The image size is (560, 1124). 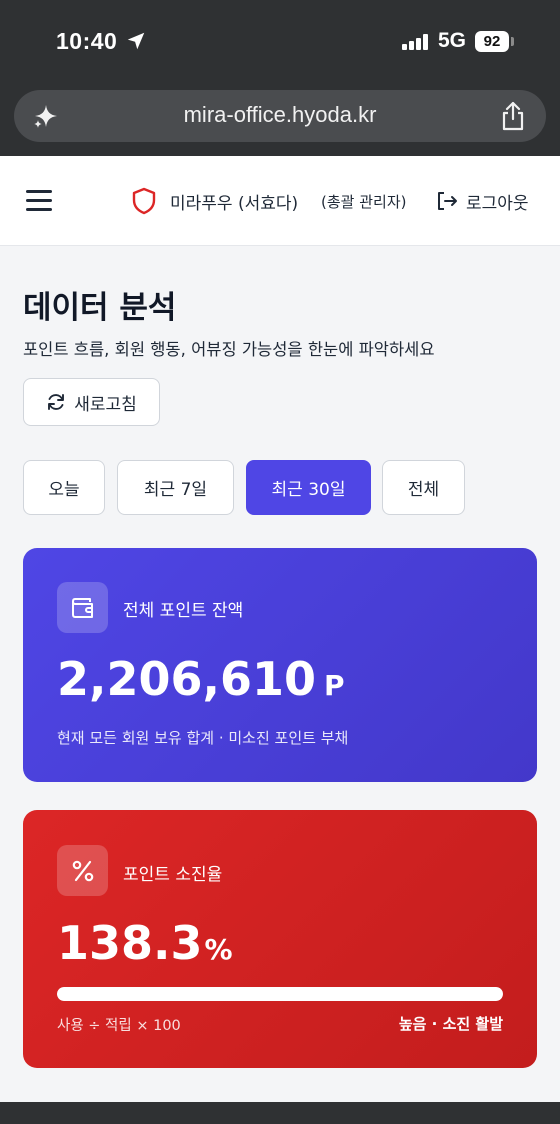 I want to click on url-text: mira-office.hyoda.kr, so click(x=280, y=115).